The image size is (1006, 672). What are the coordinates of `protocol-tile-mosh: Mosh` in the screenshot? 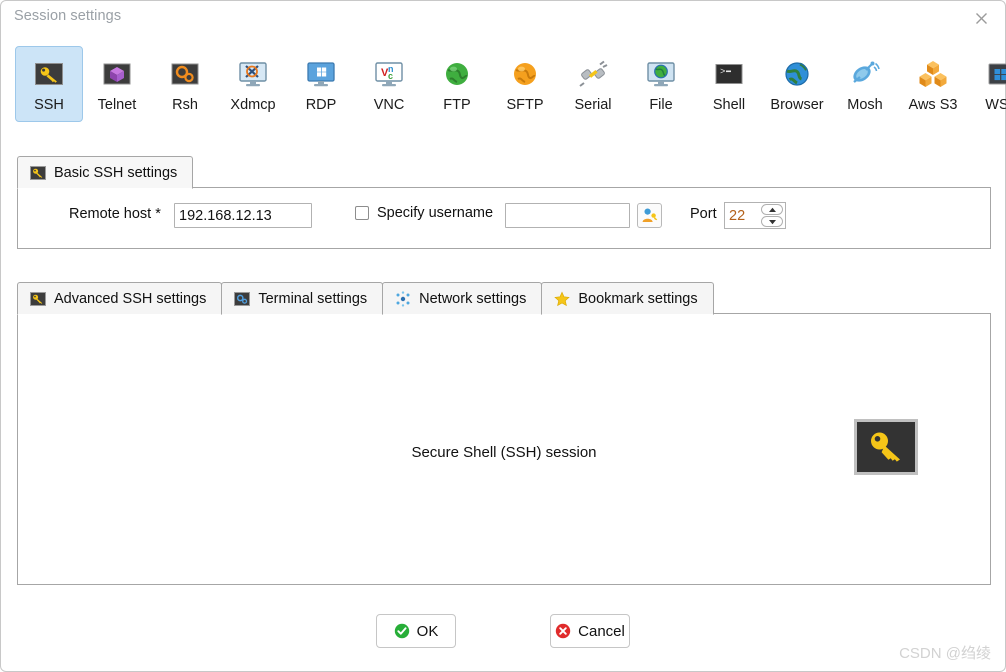 It's located at (865, 84).